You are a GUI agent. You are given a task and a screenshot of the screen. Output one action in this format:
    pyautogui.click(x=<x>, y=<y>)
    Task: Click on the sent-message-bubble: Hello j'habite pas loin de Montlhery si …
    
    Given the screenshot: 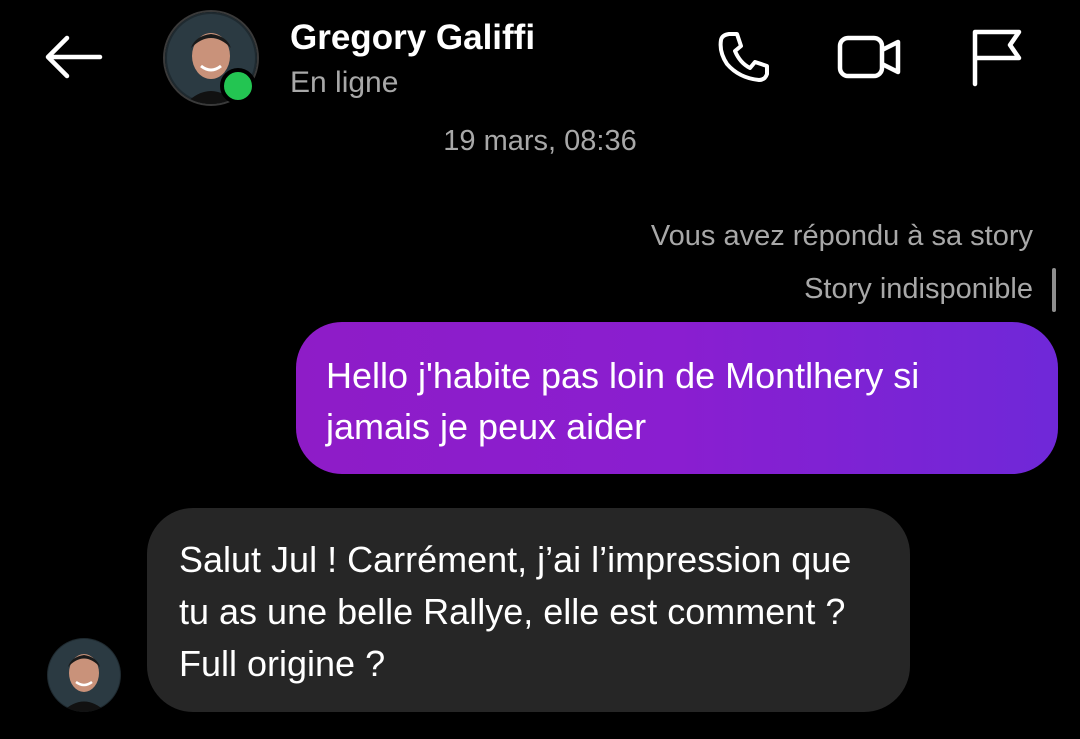 What is the action you would take?
    pyautogui.click(x=677, y=398)
    